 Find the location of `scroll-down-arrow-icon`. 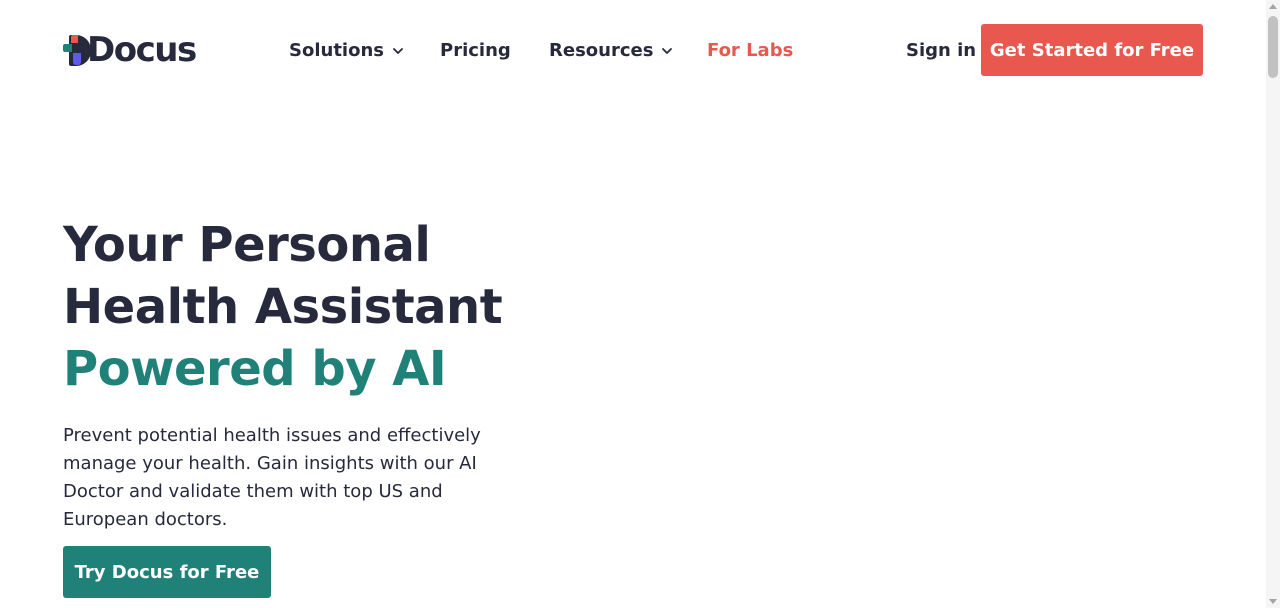

scroll-down-arrow-icon is located at coordinates (1273, 601).